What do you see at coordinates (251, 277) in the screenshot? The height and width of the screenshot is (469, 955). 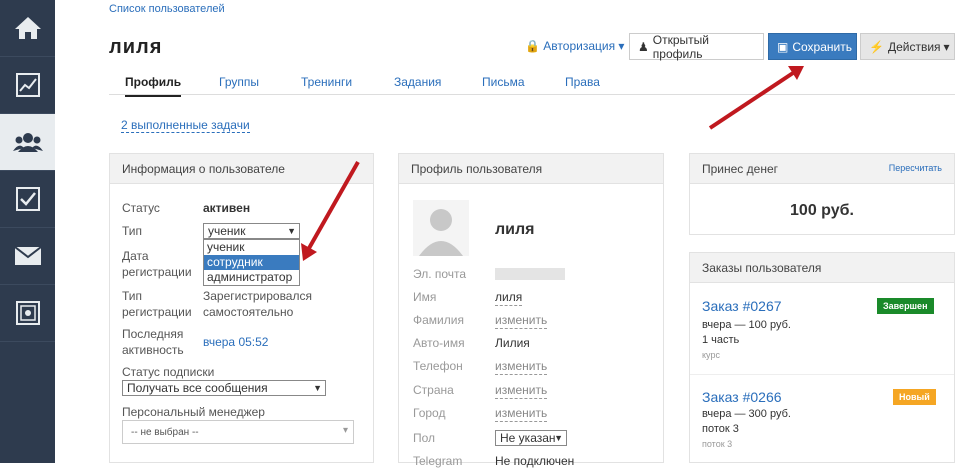 I see `type-option-admin: администратор` at bounding box center [251, 277].